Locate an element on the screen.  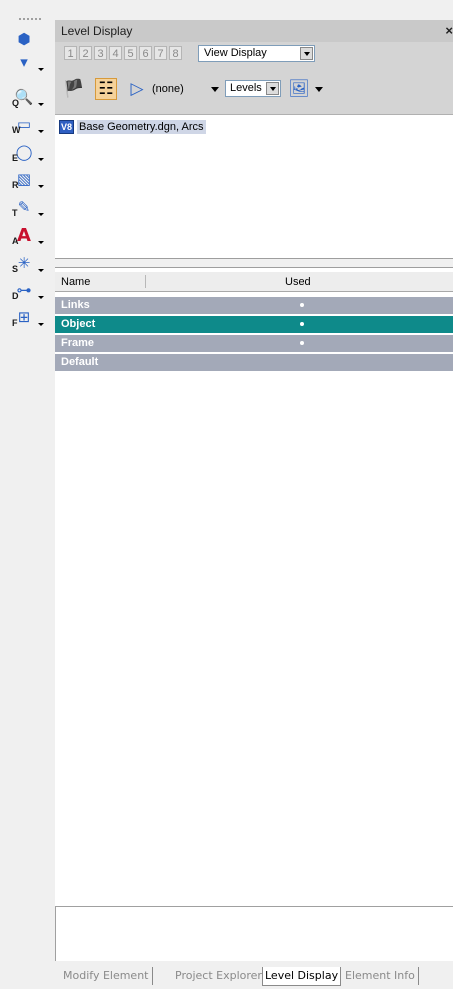
filter-value: (none) is located at coordinates (168, 89).